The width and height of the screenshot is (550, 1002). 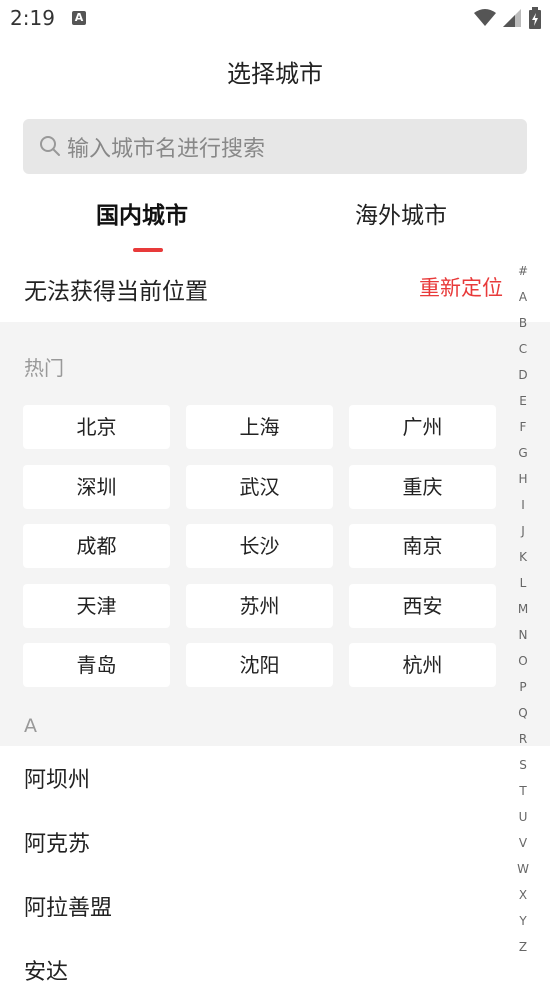 I want to click on wifi-icon, so click(x=484, y=17).